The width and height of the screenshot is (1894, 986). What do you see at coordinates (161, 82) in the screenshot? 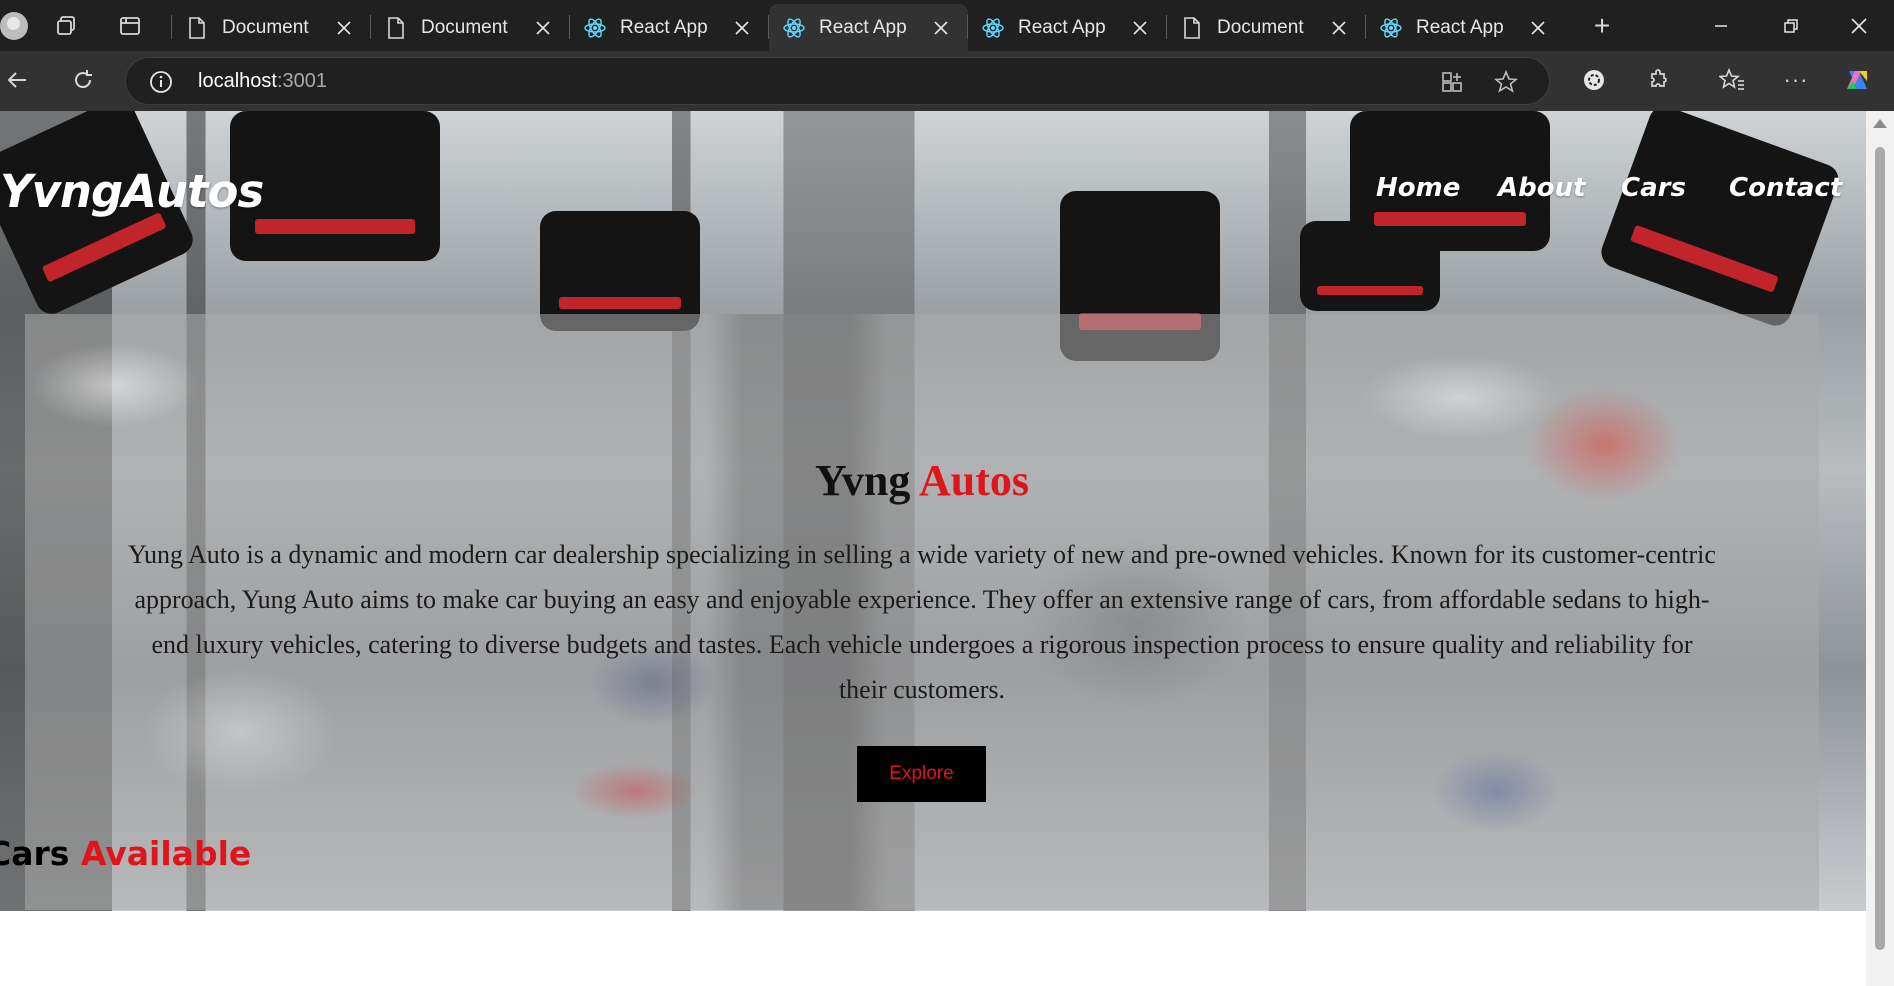
I see `site-info-icon` at bounding box center [161, 82].